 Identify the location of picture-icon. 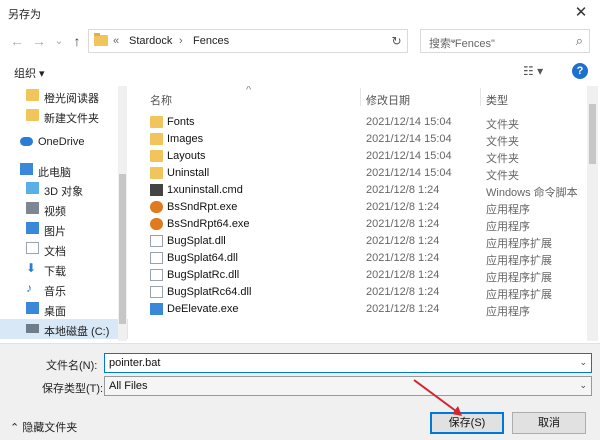
(32, 228).